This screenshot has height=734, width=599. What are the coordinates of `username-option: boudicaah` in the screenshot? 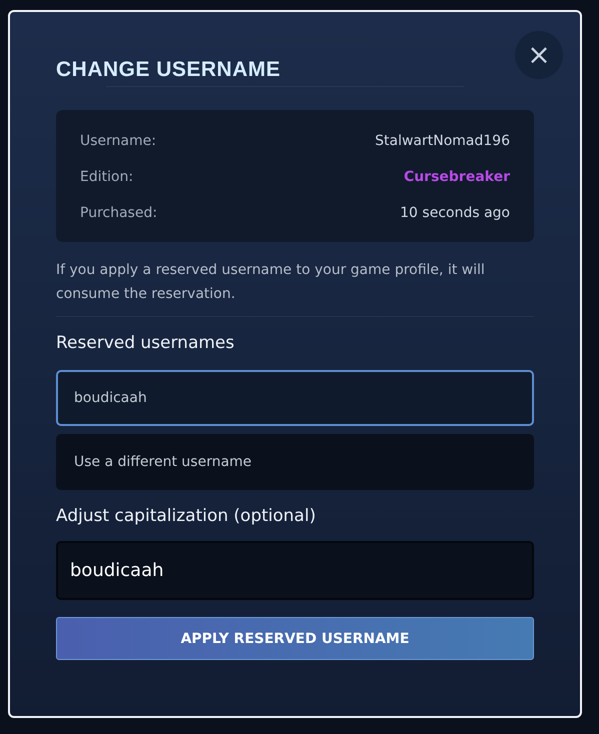 It's located at (295, 398).